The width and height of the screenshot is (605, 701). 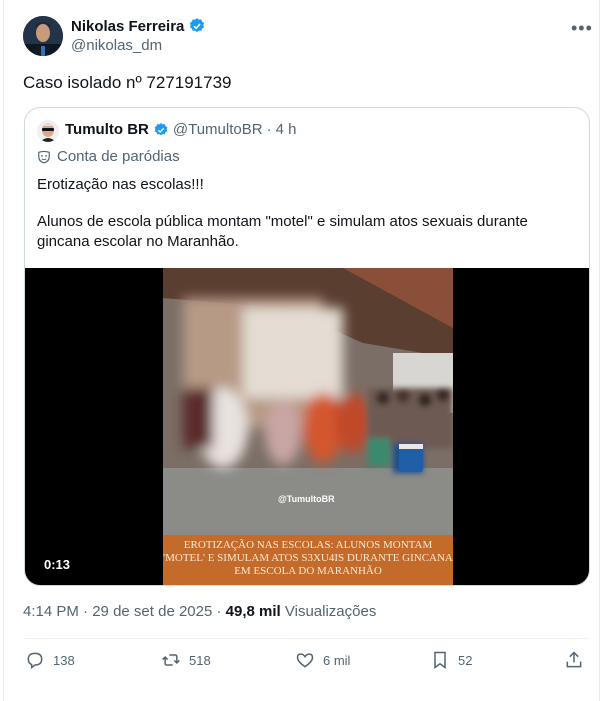 I want to click on quoted-time: 4 h, so click(x=286, y=129).